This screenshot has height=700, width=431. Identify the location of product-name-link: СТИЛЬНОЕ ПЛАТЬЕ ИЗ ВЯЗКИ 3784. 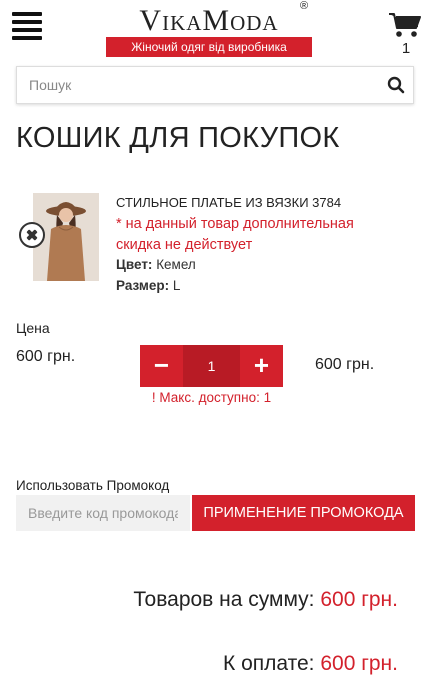
(228, 202).